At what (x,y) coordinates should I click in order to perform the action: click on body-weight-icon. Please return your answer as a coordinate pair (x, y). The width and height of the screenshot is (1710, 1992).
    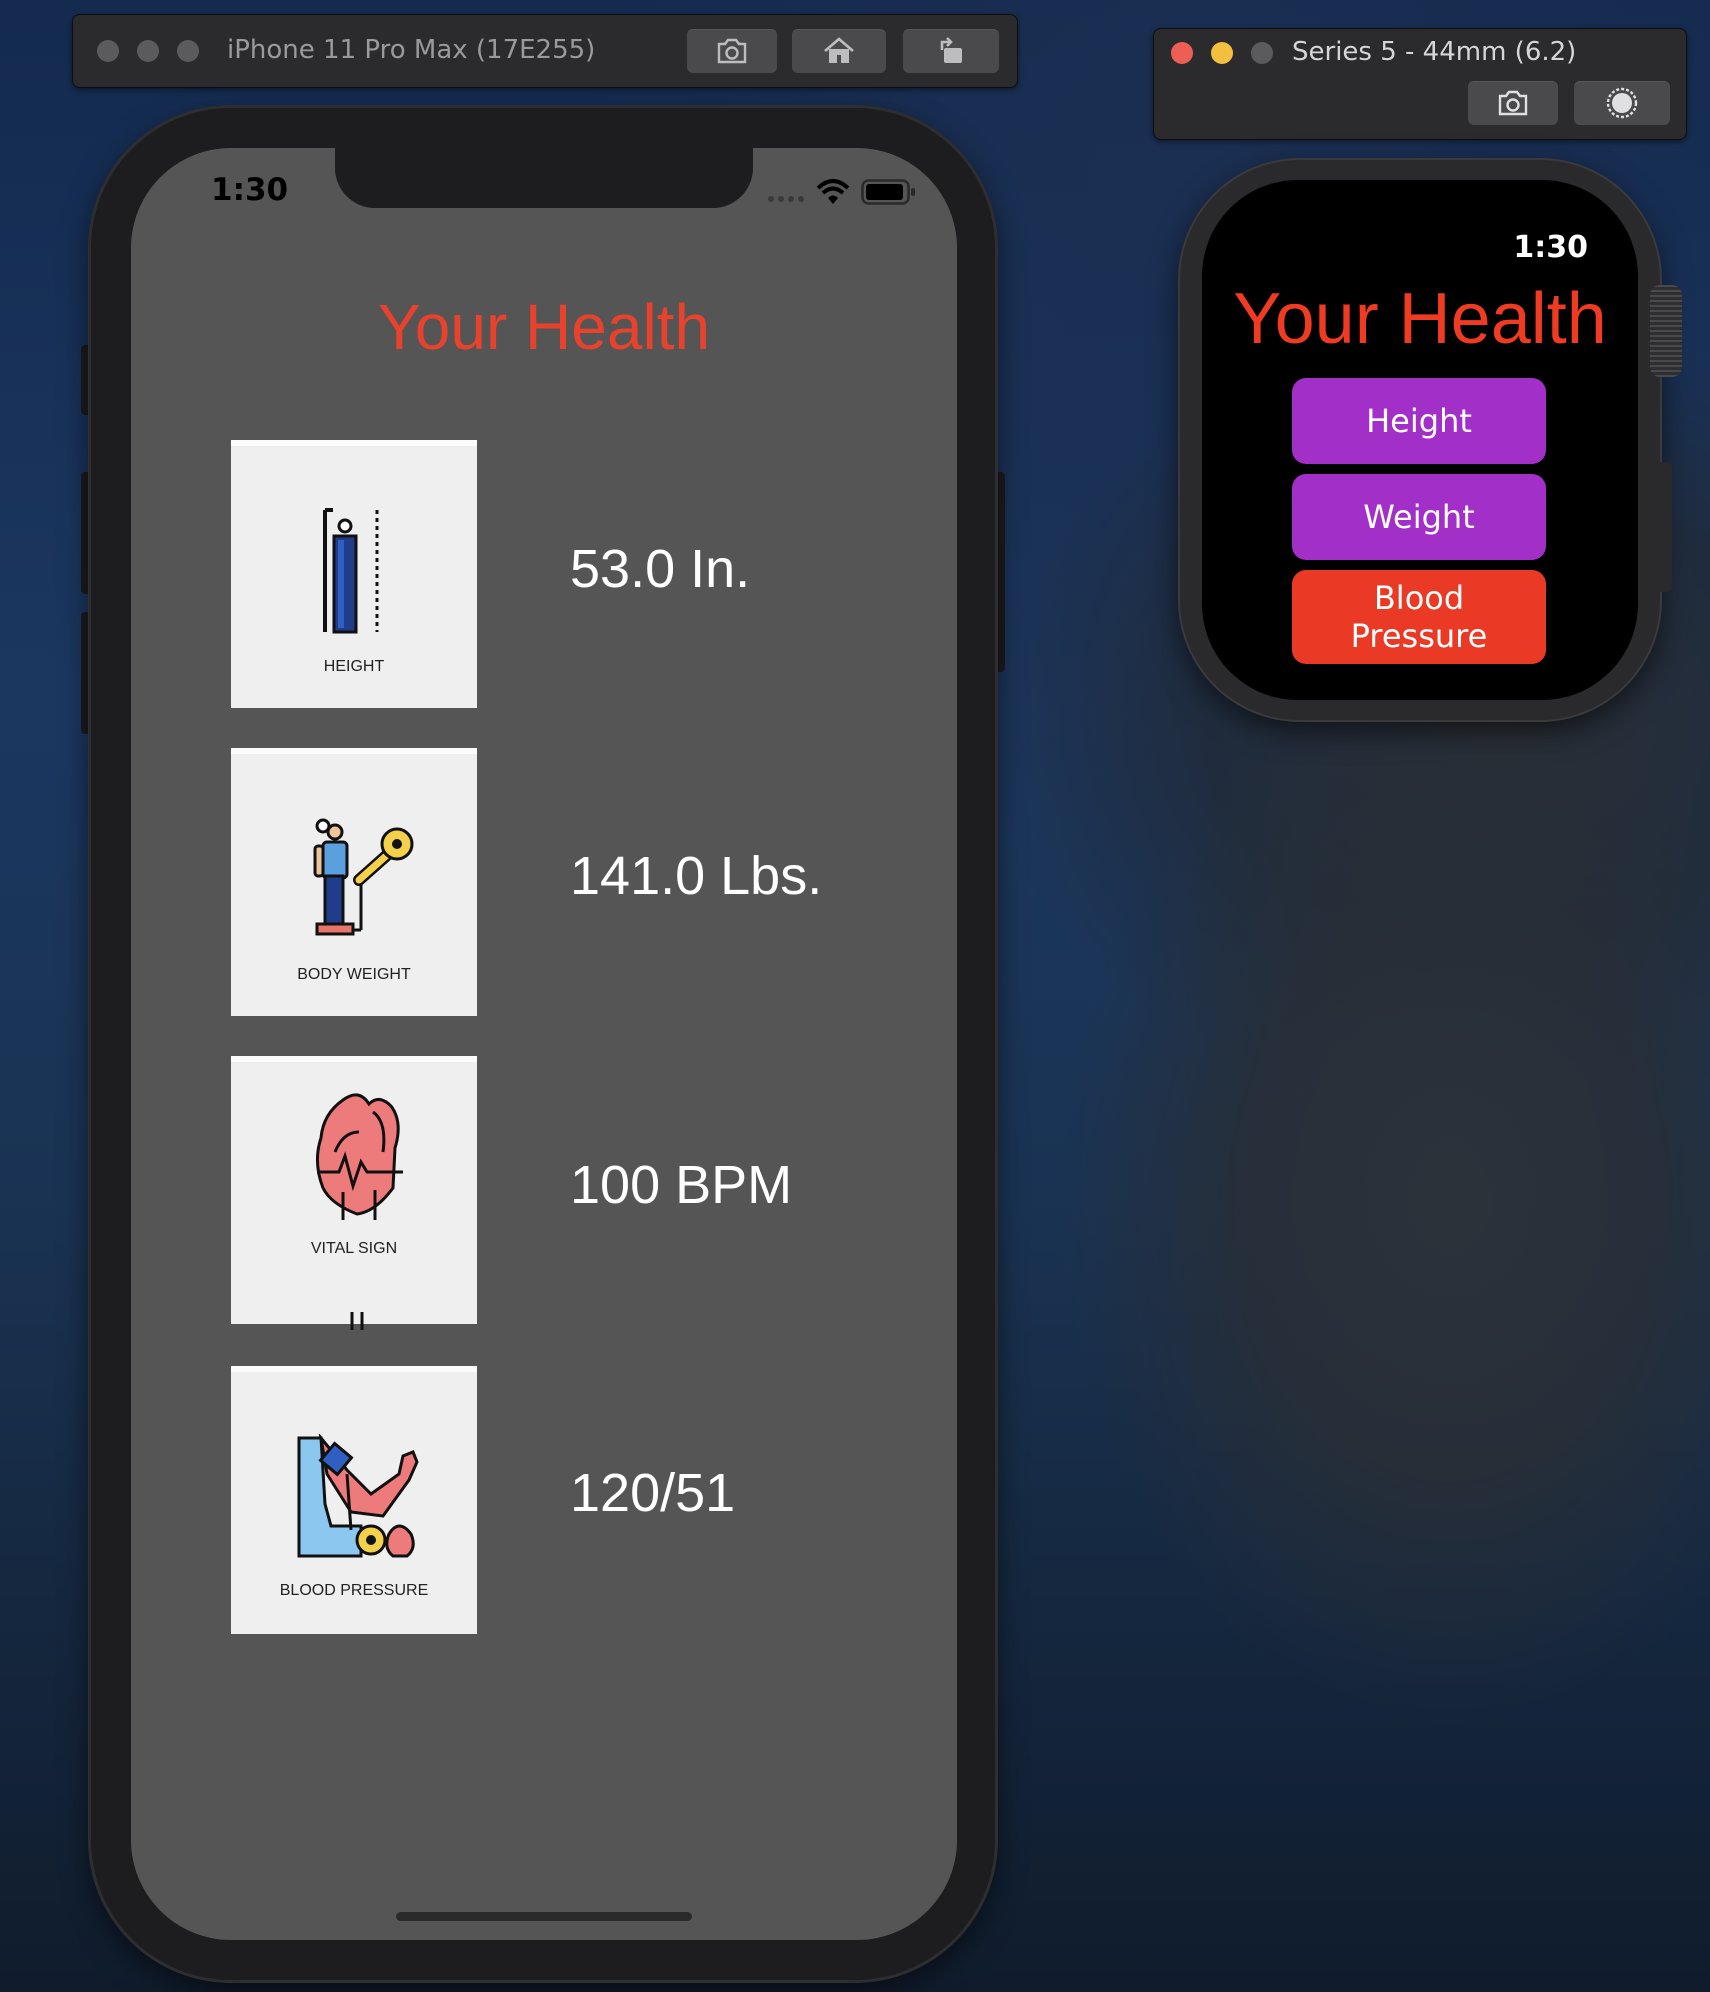
    Looking at the image, I should click on (363, 877).